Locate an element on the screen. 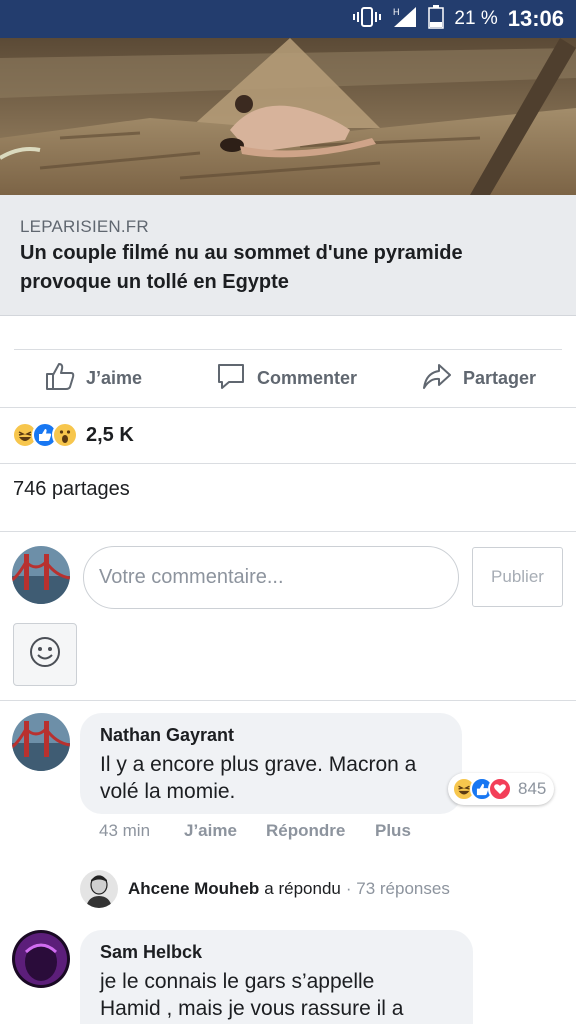  status-bar: H 21 % 13:06 is located at coordinates (288, 19).